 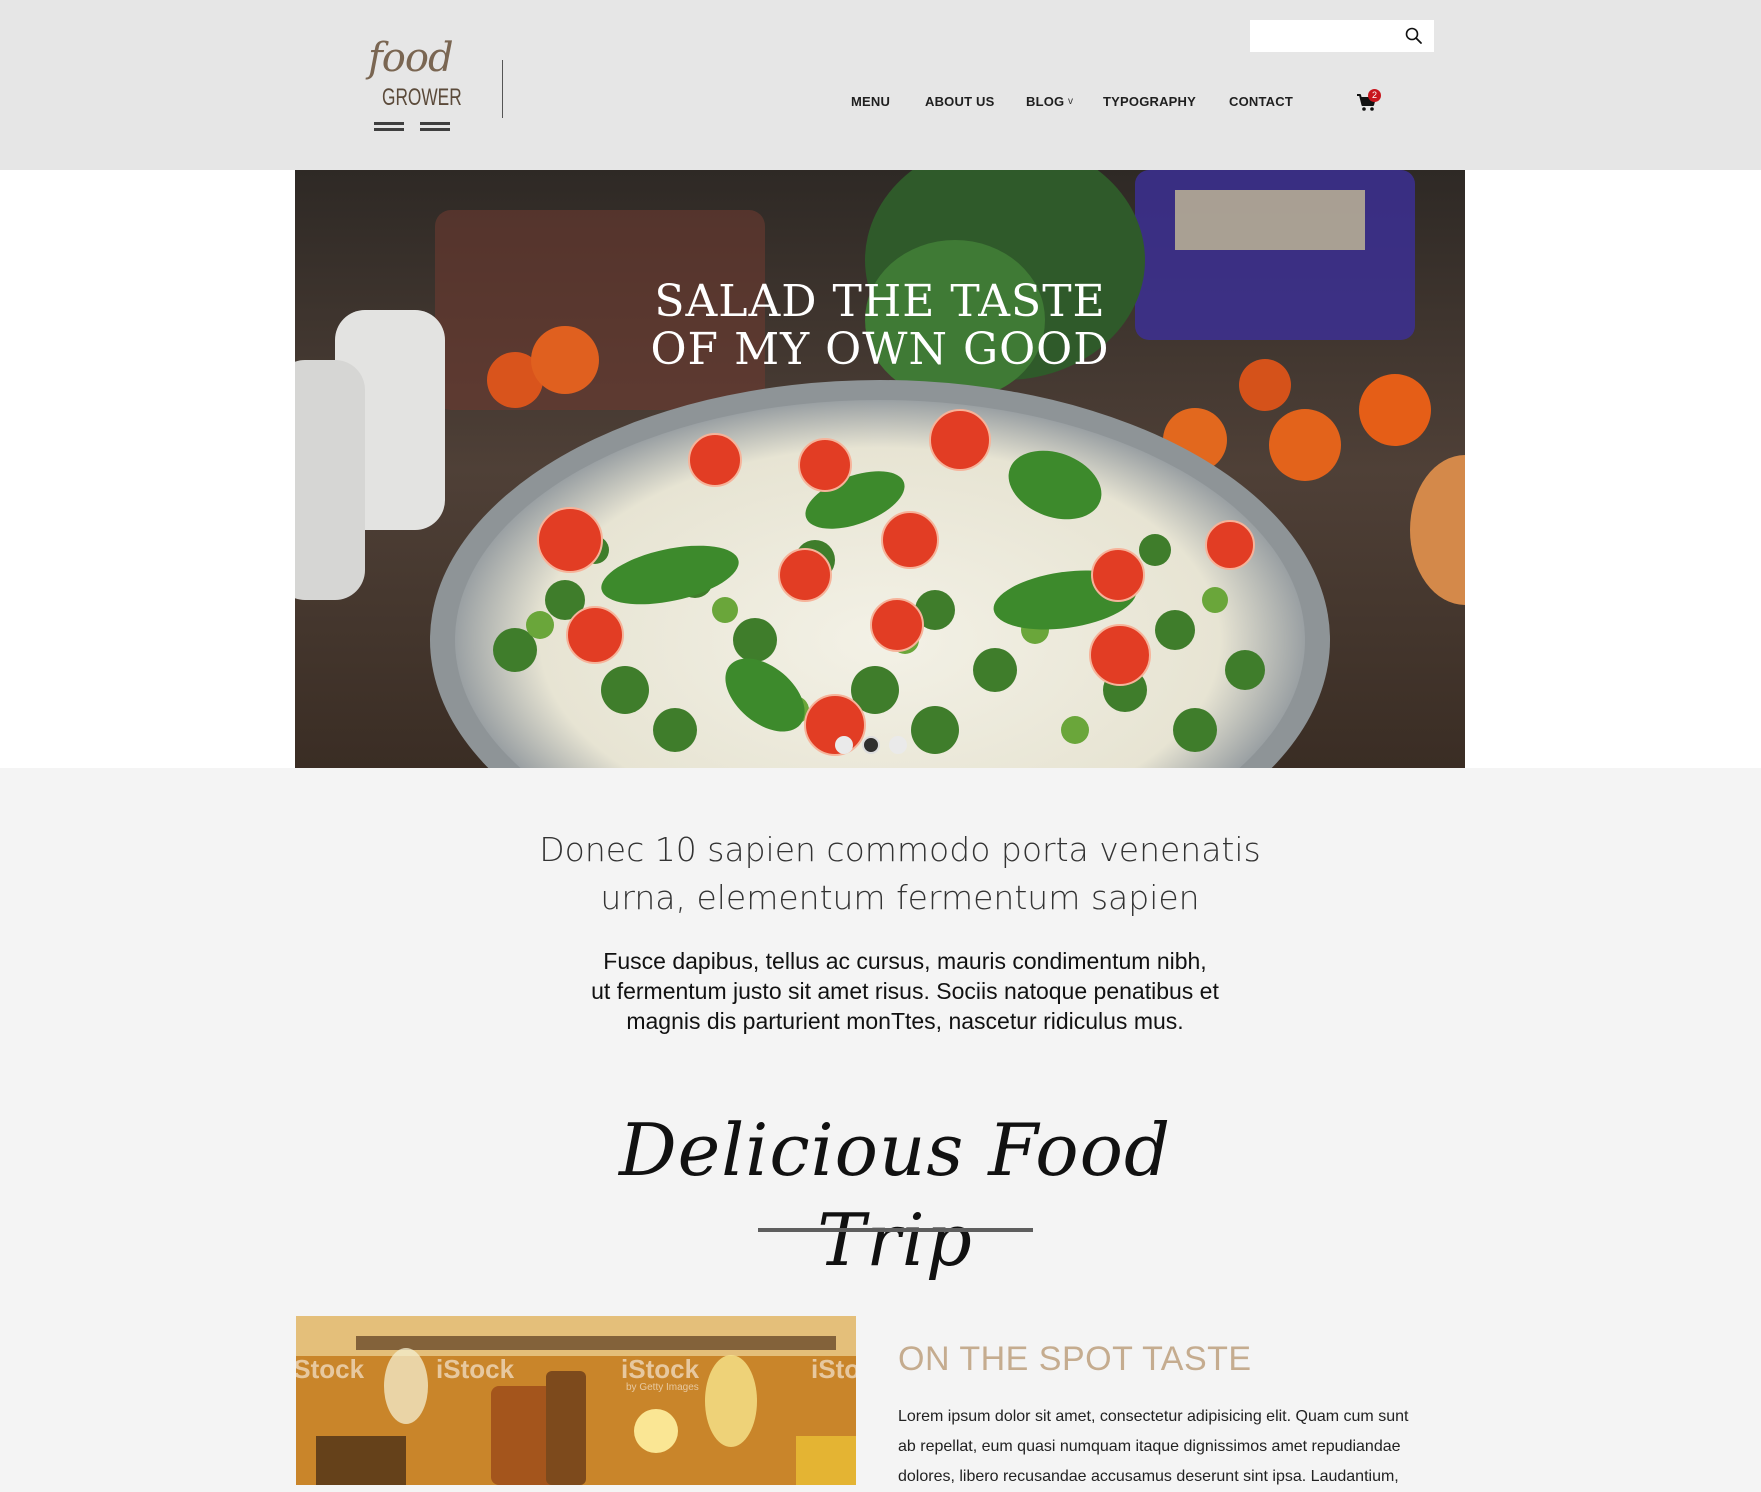 What do you see at coordinates (1324, 36) in the screenshot?
I see `search-input` at bounding box center [1324, 36].